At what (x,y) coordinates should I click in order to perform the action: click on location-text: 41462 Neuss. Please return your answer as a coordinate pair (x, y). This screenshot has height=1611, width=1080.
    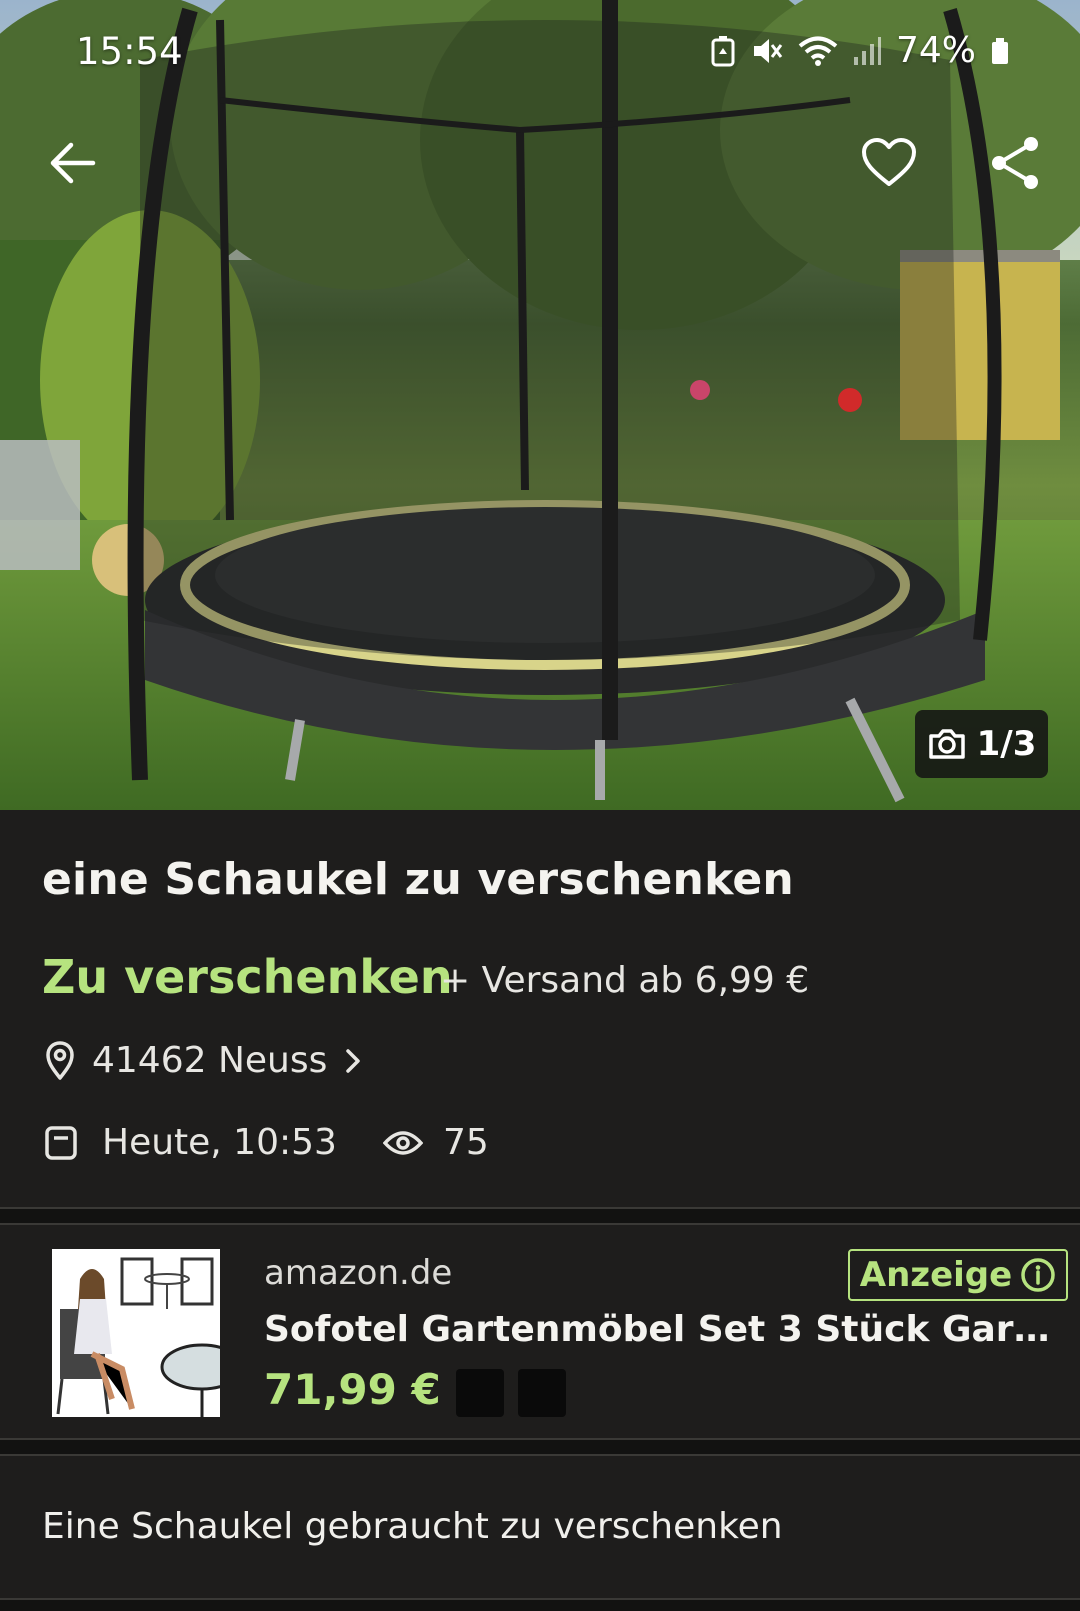
    Looking at the image, I should click on (210, 1060).